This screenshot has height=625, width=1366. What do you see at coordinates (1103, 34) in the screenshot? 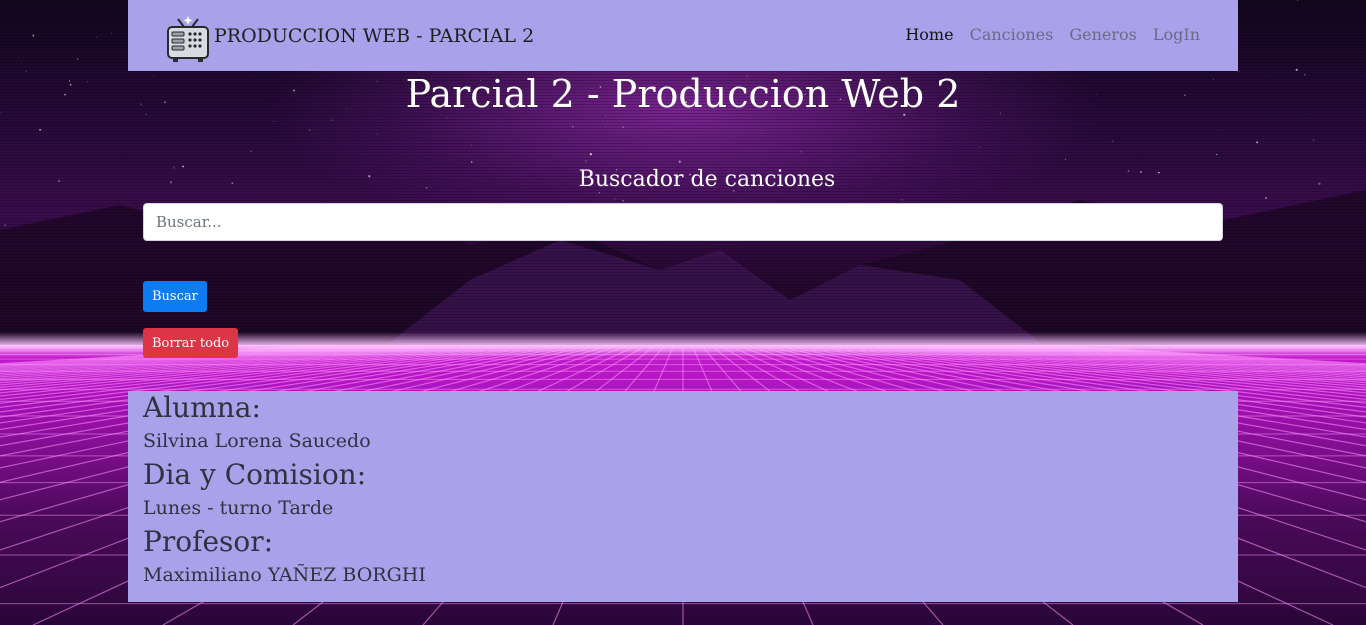
I see `nav-link-generos: Generos` at bounding box center [1103, 34].